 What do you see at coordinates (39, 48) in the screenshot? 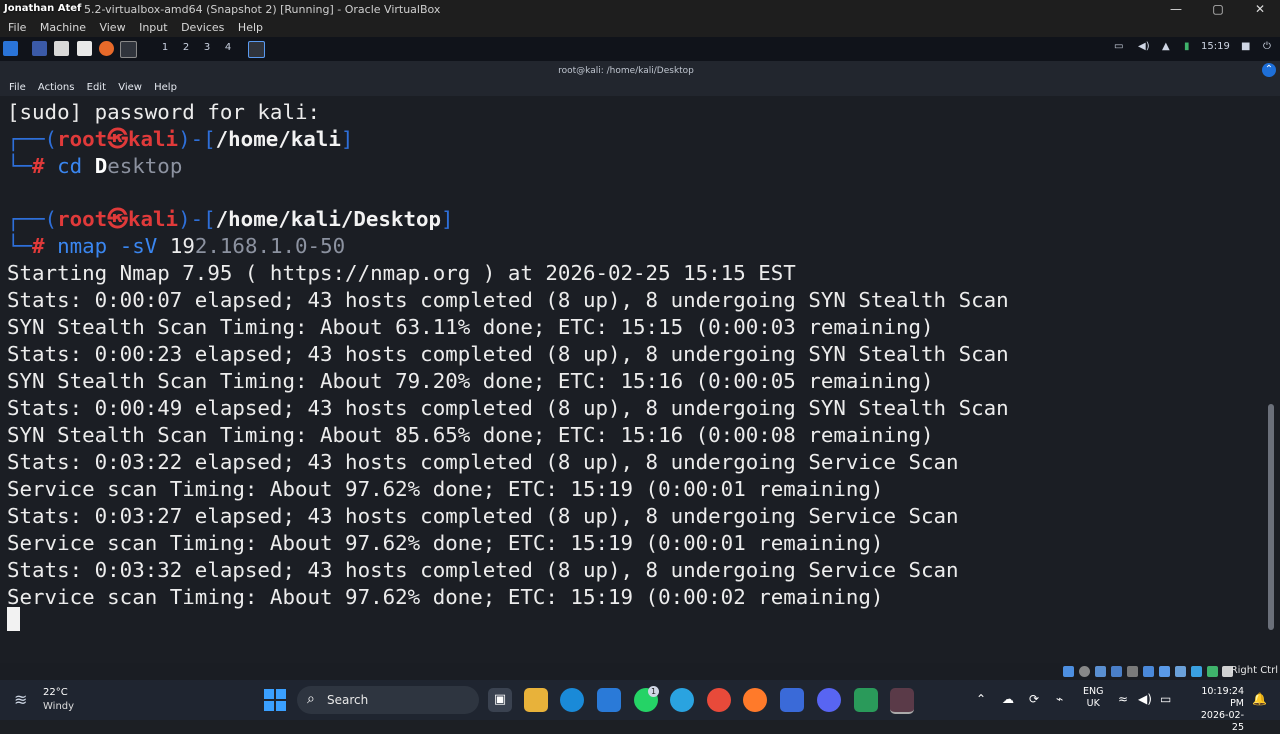
I see `show-desktop-icon` at bounding box center [39, 48].